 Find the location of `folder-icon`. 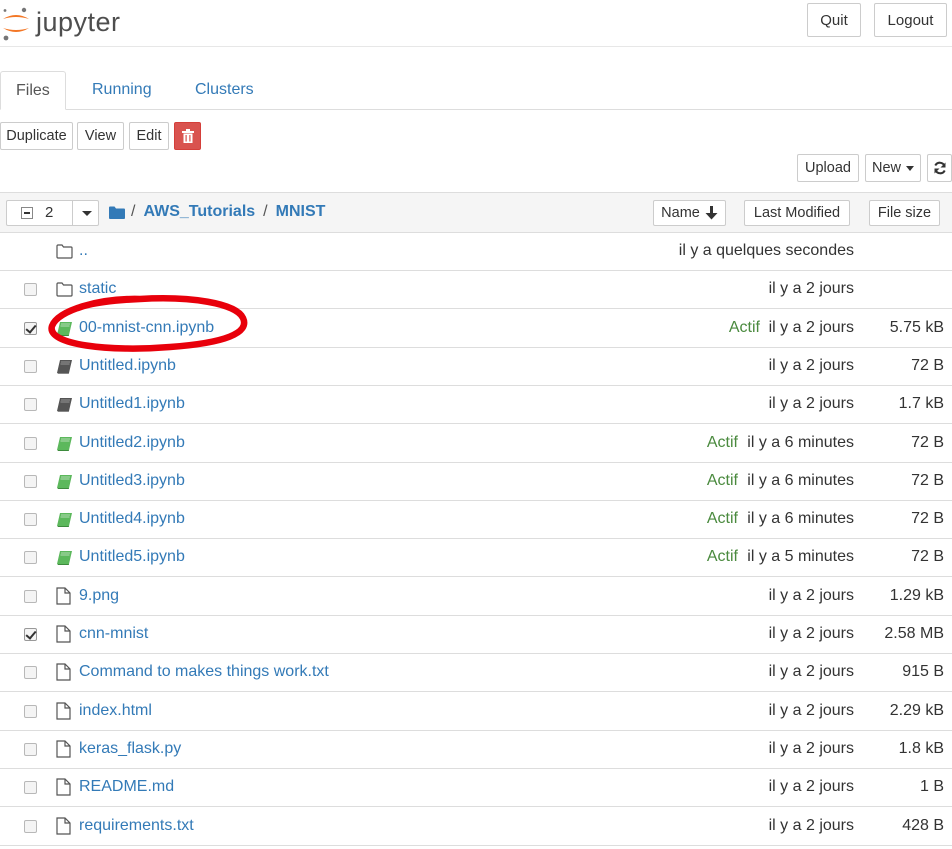

folder-icon is located at coordinates (64, 254).